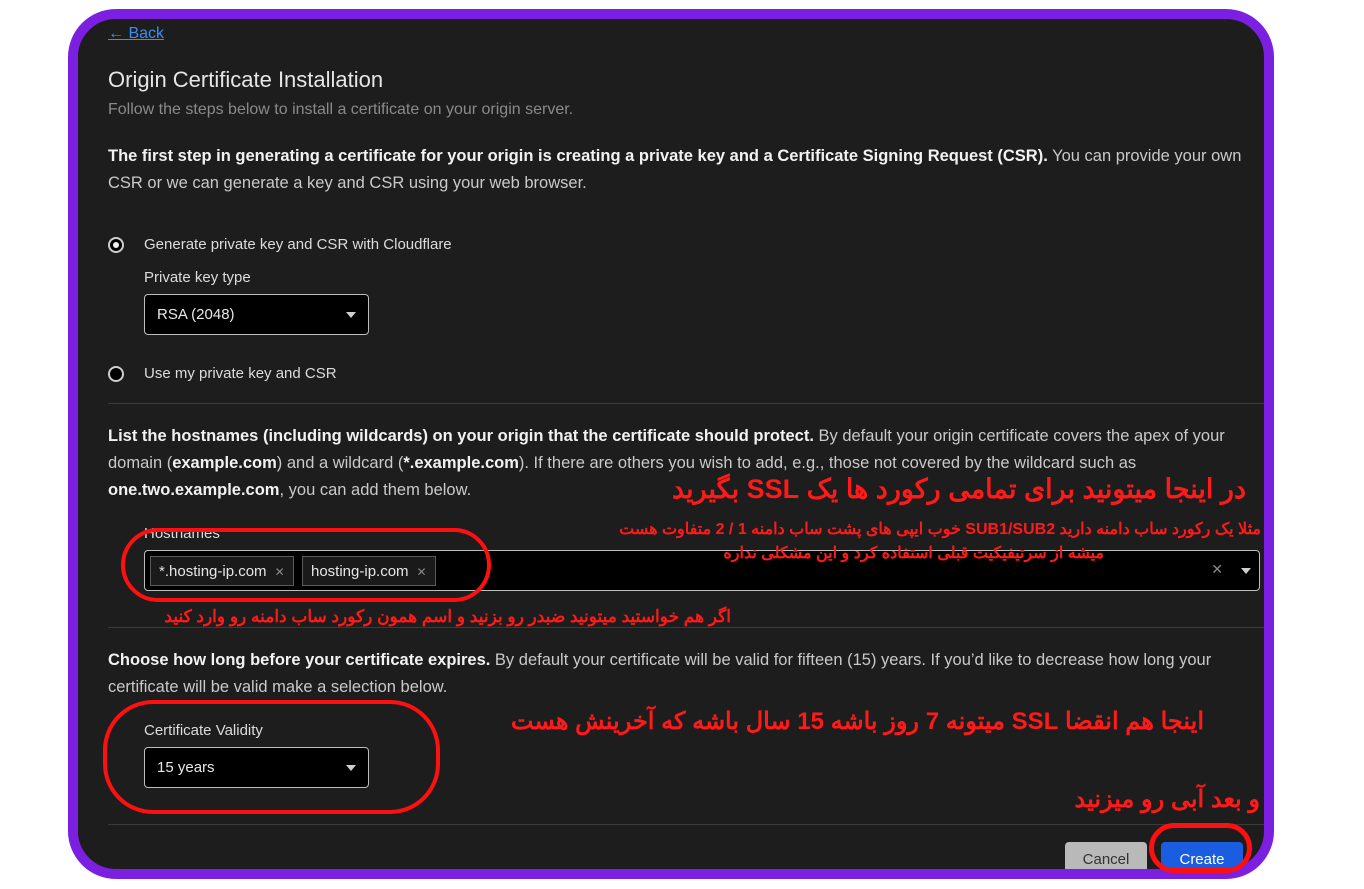 The height and width of the screenshot is (889, 1364). Describe the element at coordinates (375, 490) in the screenshot. I see `step2-text-4: , you can add them below.` at that location.